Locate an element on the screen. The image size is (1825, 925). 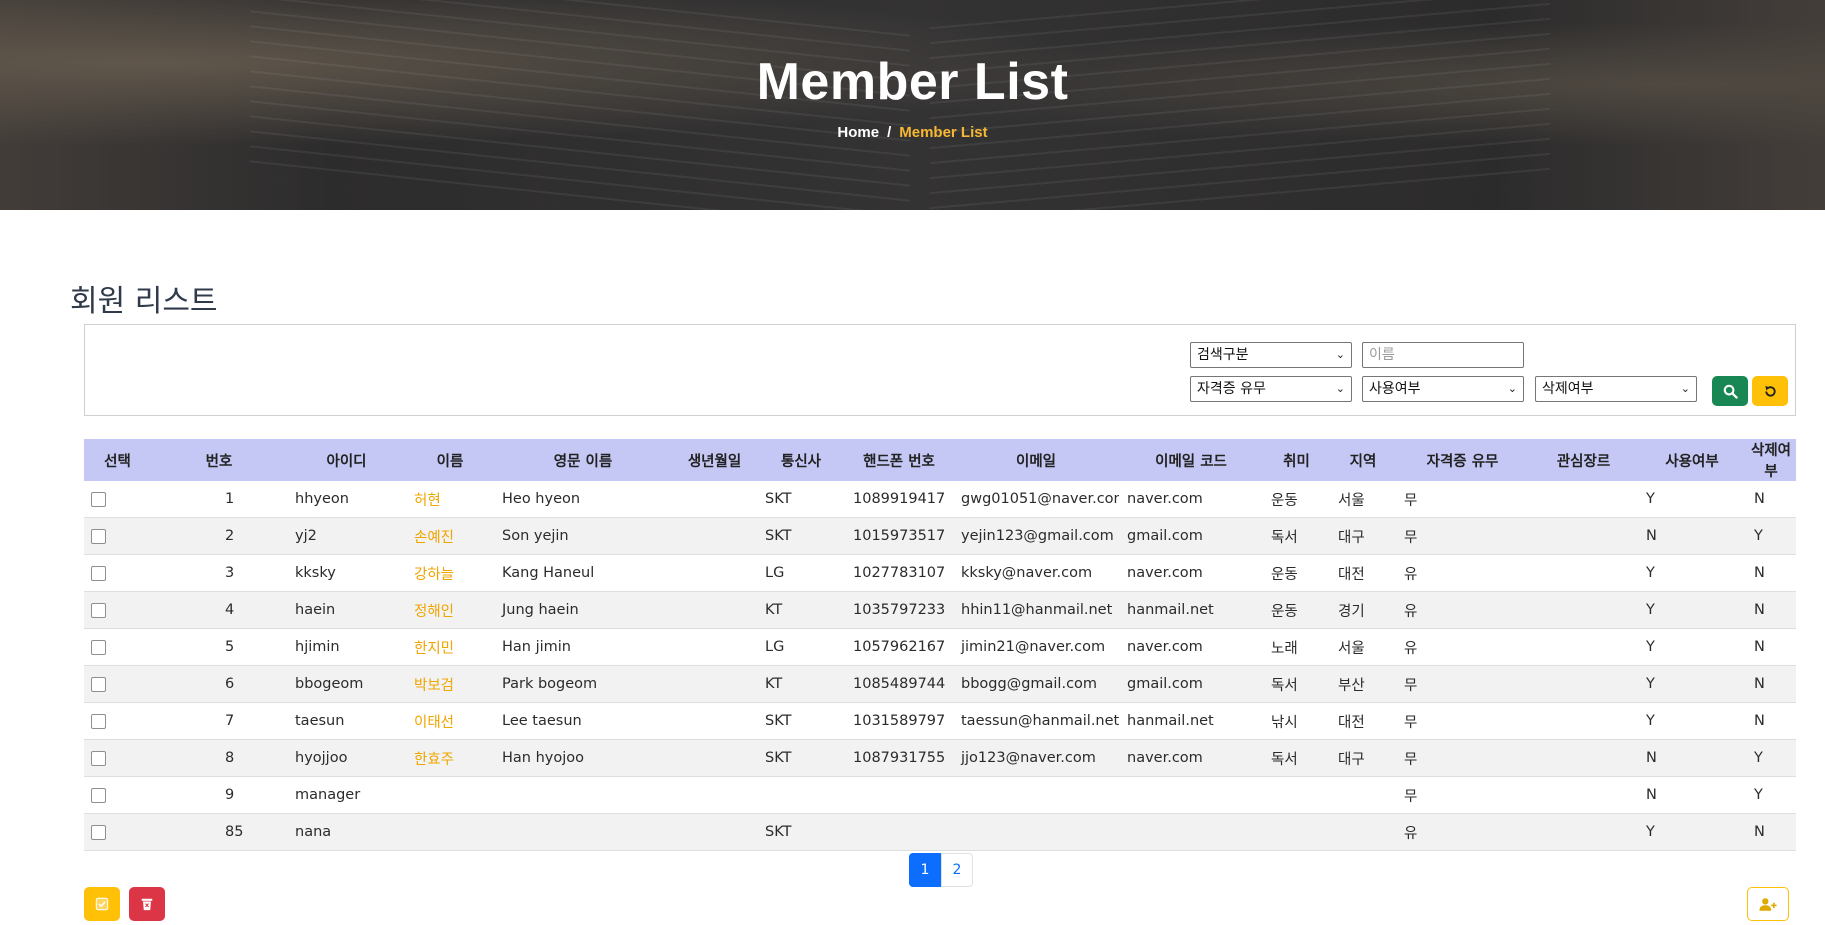
chevron-down-icon: ⌄ is located at coordinates (1512, 388).